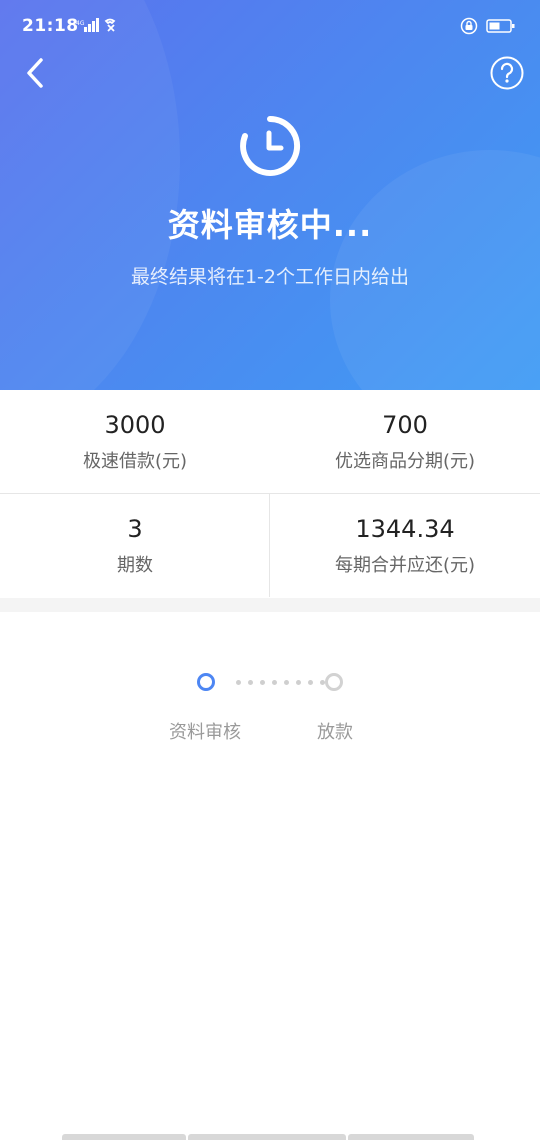 The height and width of the screenshot is (1140, 540). Describe the element at coordinates (270, 277) in the screenshot. I see `page-subtitle: 最终结果将在1-2个工作日内给出` at that location.